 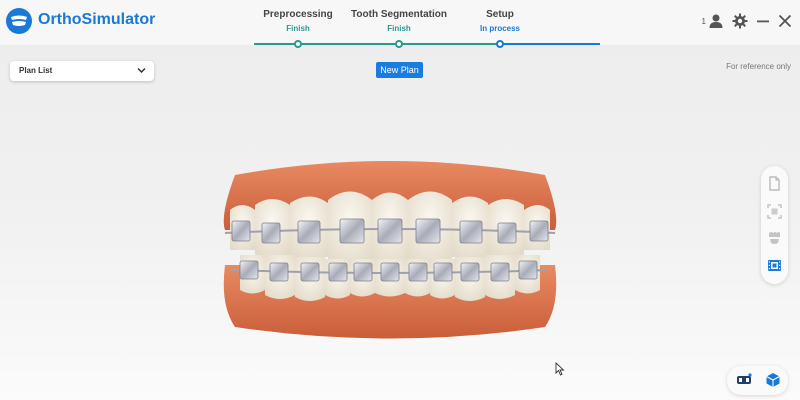 What do you see at coordinates (785, 21) in the screenshot?
I see `close-icon` at bounding box center [785, 21].